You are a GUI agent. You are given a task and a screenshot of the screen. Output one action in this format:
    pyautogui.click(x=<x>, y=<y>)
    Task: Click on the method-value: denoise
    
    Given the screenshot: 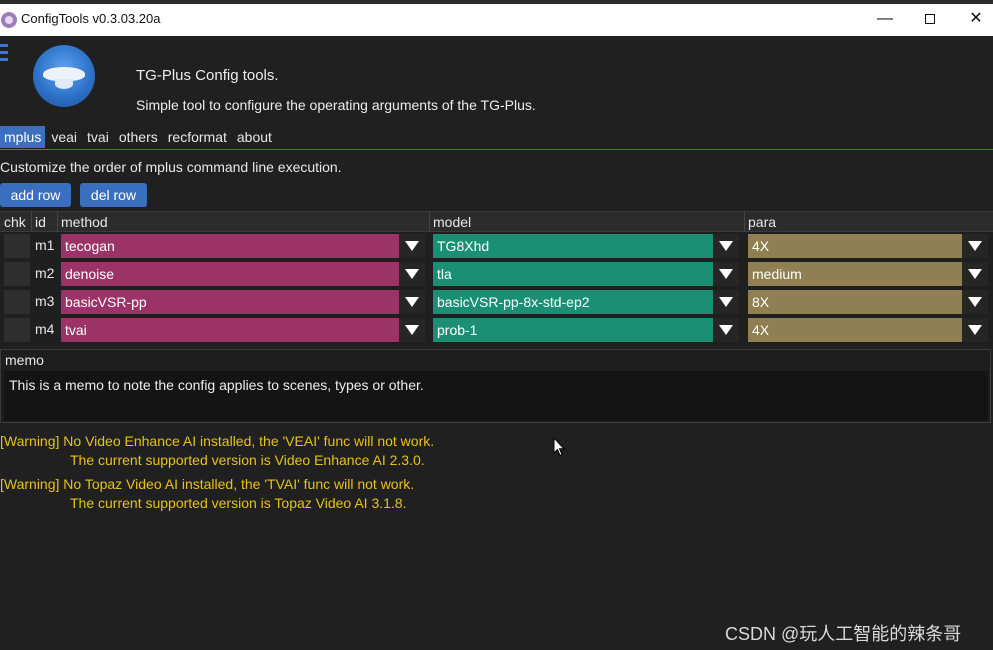 What is the action you would take?
    pyautogui.click(x=230, y=274)
    